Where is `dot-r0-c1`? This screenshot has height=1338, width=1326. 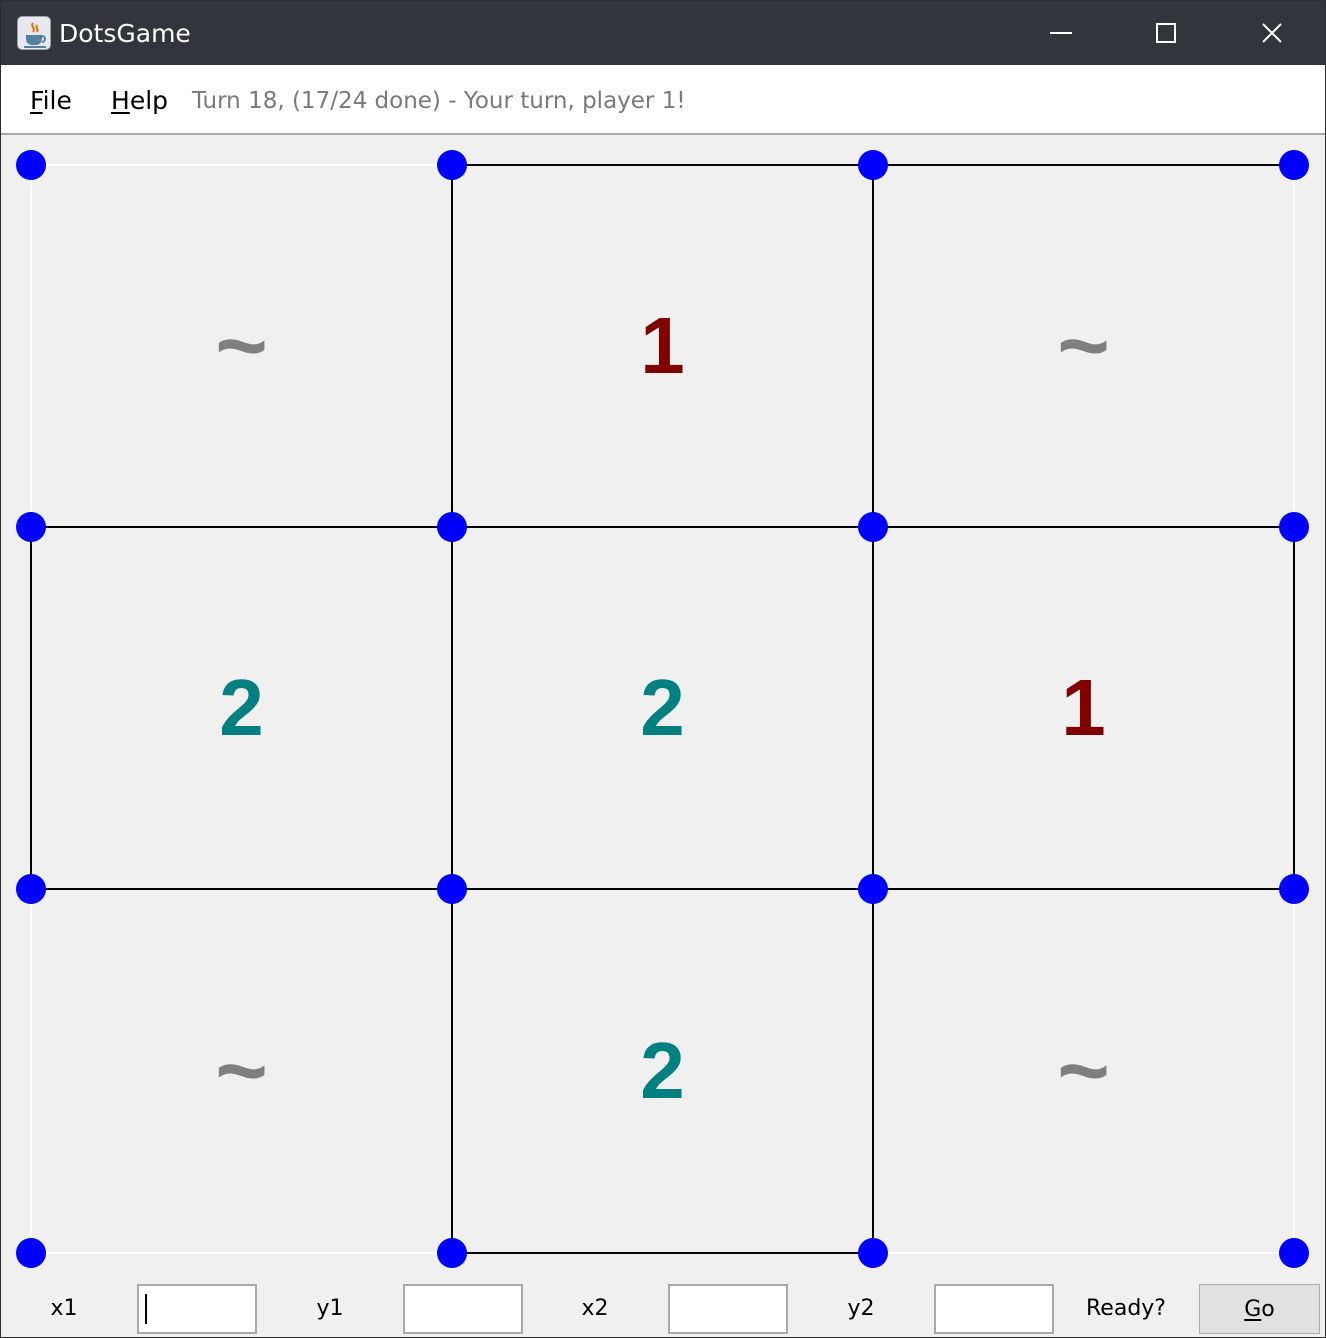 dot-r0-c1 is located at coordinates (452, 165).